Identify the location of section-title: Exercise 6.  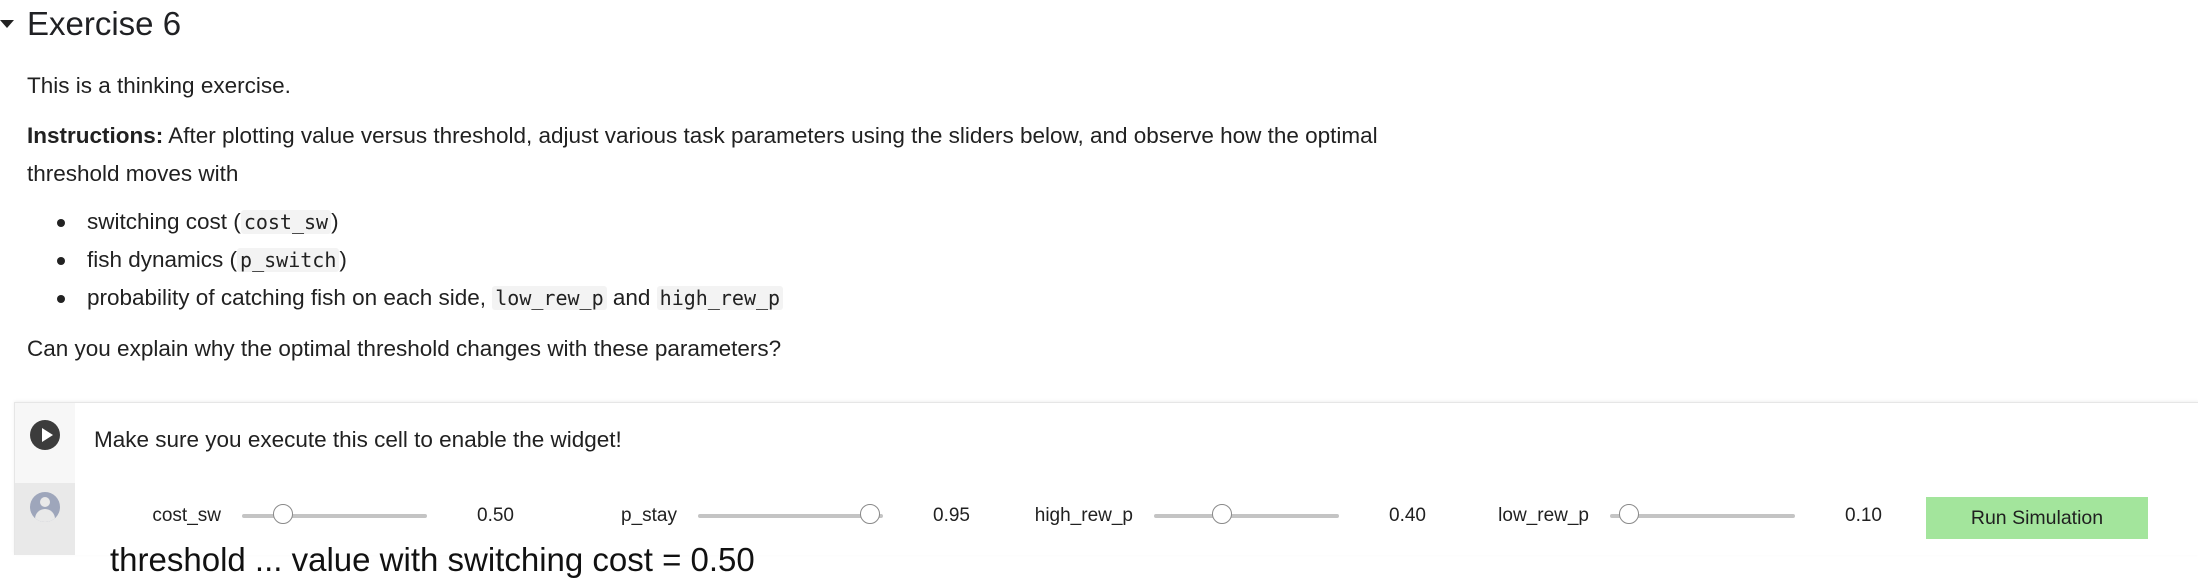
(104, 23).